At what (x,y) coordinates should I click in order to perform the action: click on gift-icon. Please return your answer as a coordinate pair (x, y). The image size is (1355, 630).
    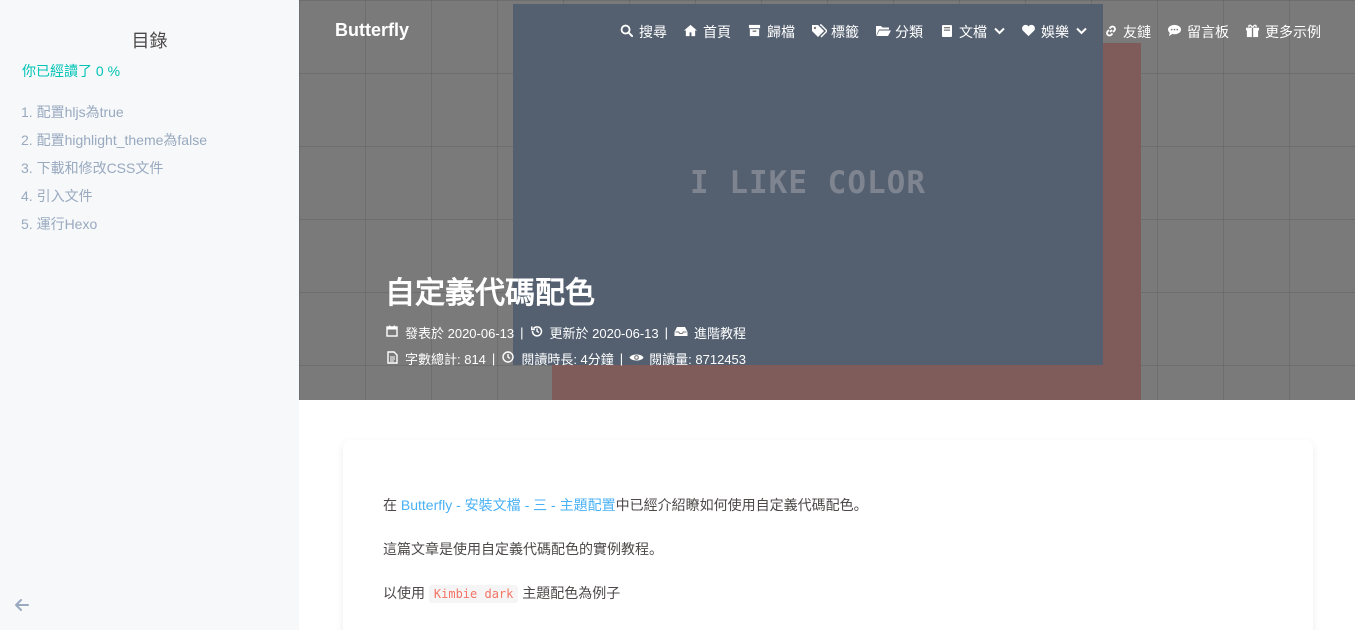
    Looking at the image, I should click on (1252, 32).